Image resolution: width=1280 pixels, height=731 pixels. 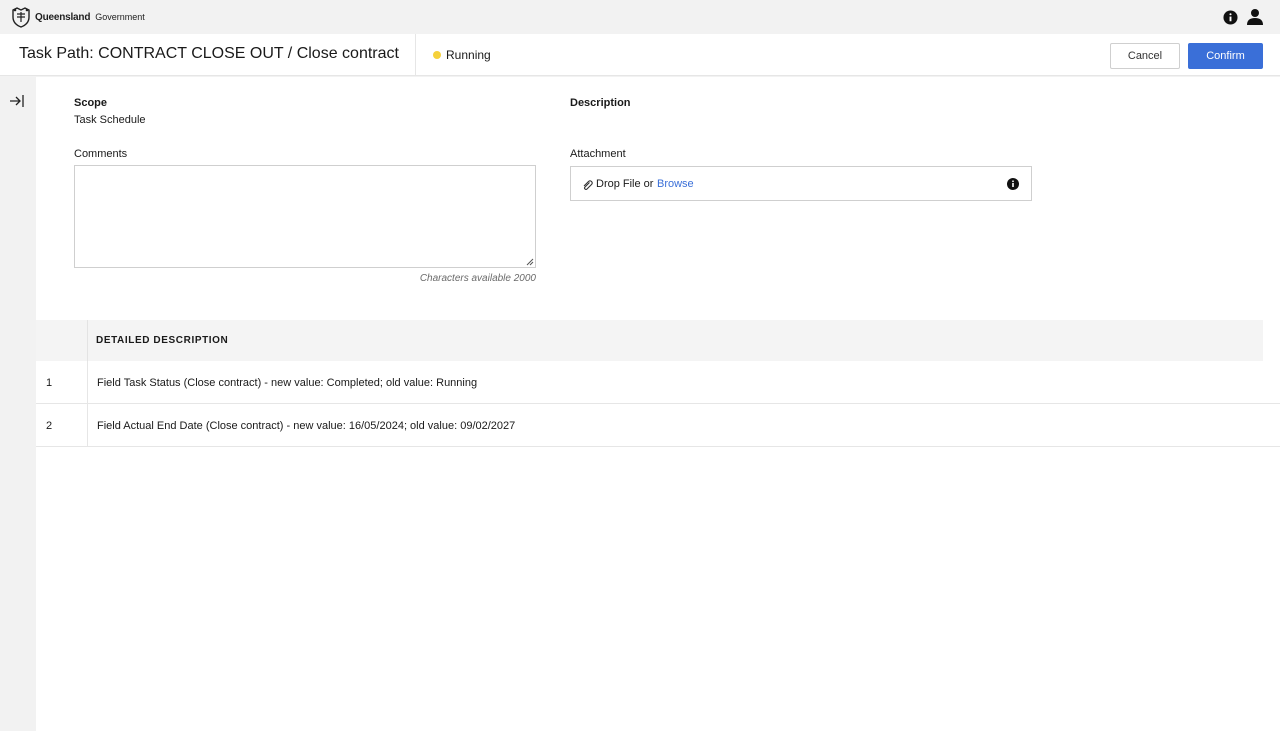 I want to click on brand-name: Queensland, so click(x=63, y=17).